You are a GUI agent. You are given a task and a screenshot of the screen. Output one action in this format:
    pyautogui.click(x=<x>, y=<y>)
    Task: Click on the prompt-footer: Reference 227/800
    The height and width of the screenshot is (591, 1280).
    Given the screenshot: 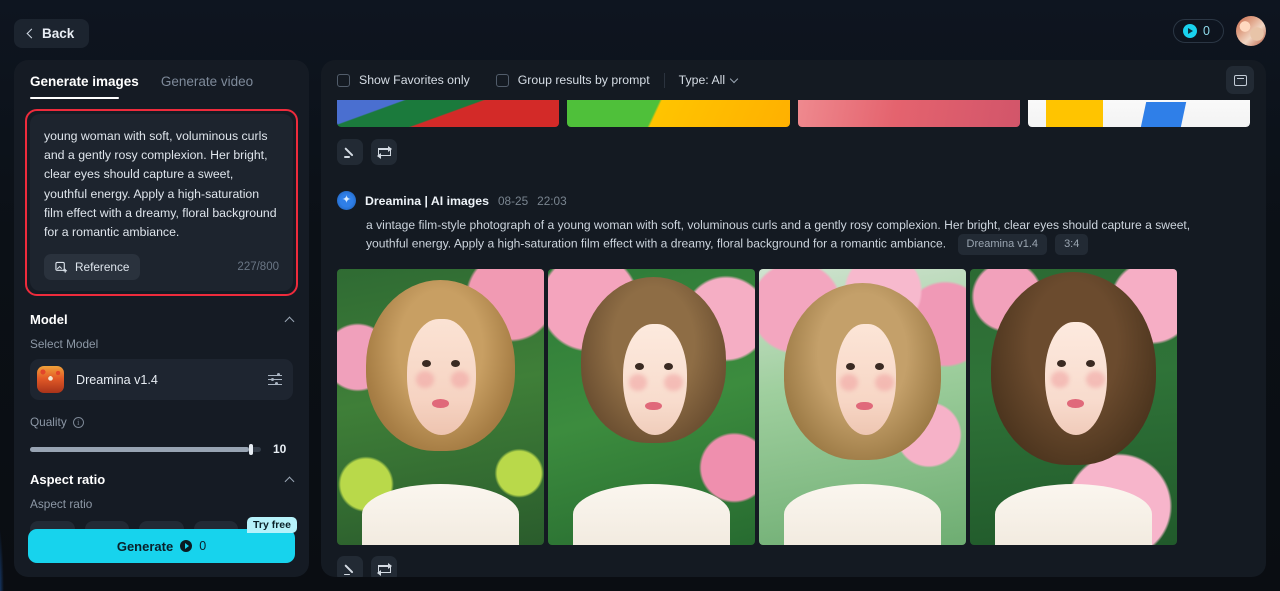 What is the action you would take?
    pyautogui.click(x=161, y=267)
    